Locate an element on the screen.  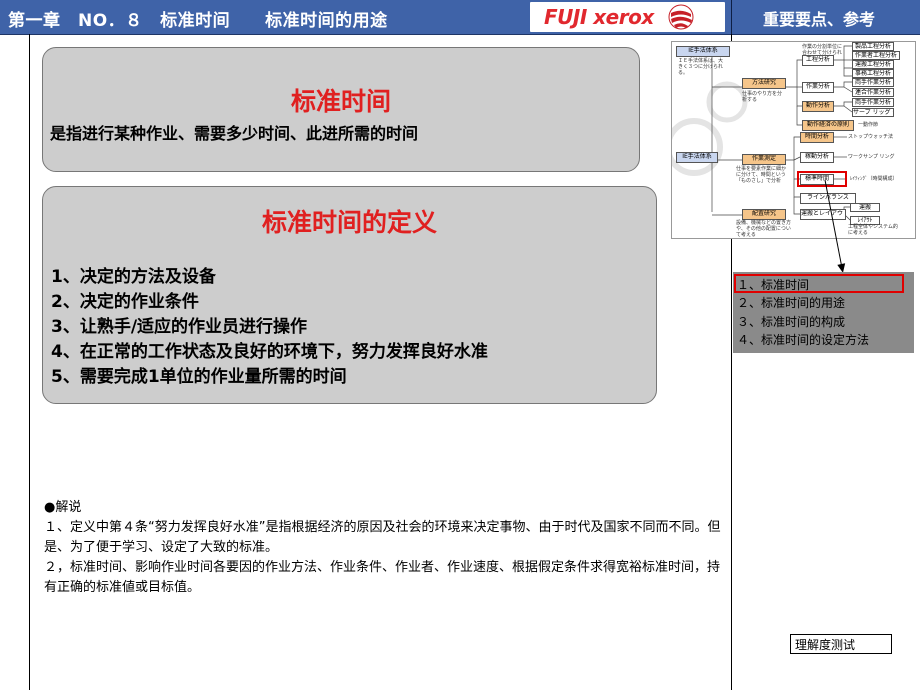
fuji-xerox-logo: FUJI xerox is located at coordinates (627, 17).